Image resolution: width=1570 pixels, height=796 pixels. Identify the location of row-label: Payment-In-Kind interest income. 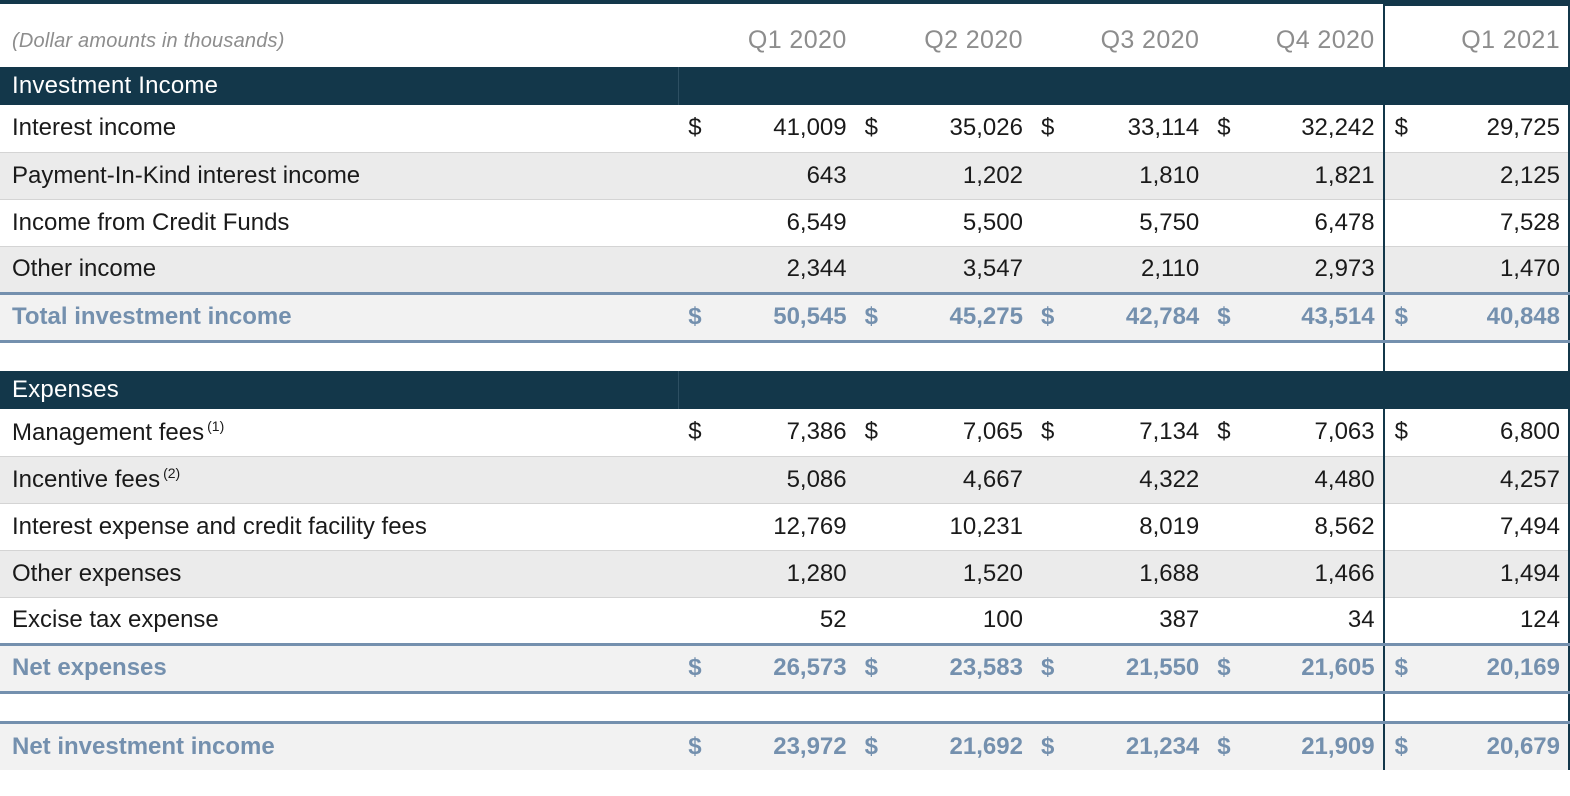
(339, 176).